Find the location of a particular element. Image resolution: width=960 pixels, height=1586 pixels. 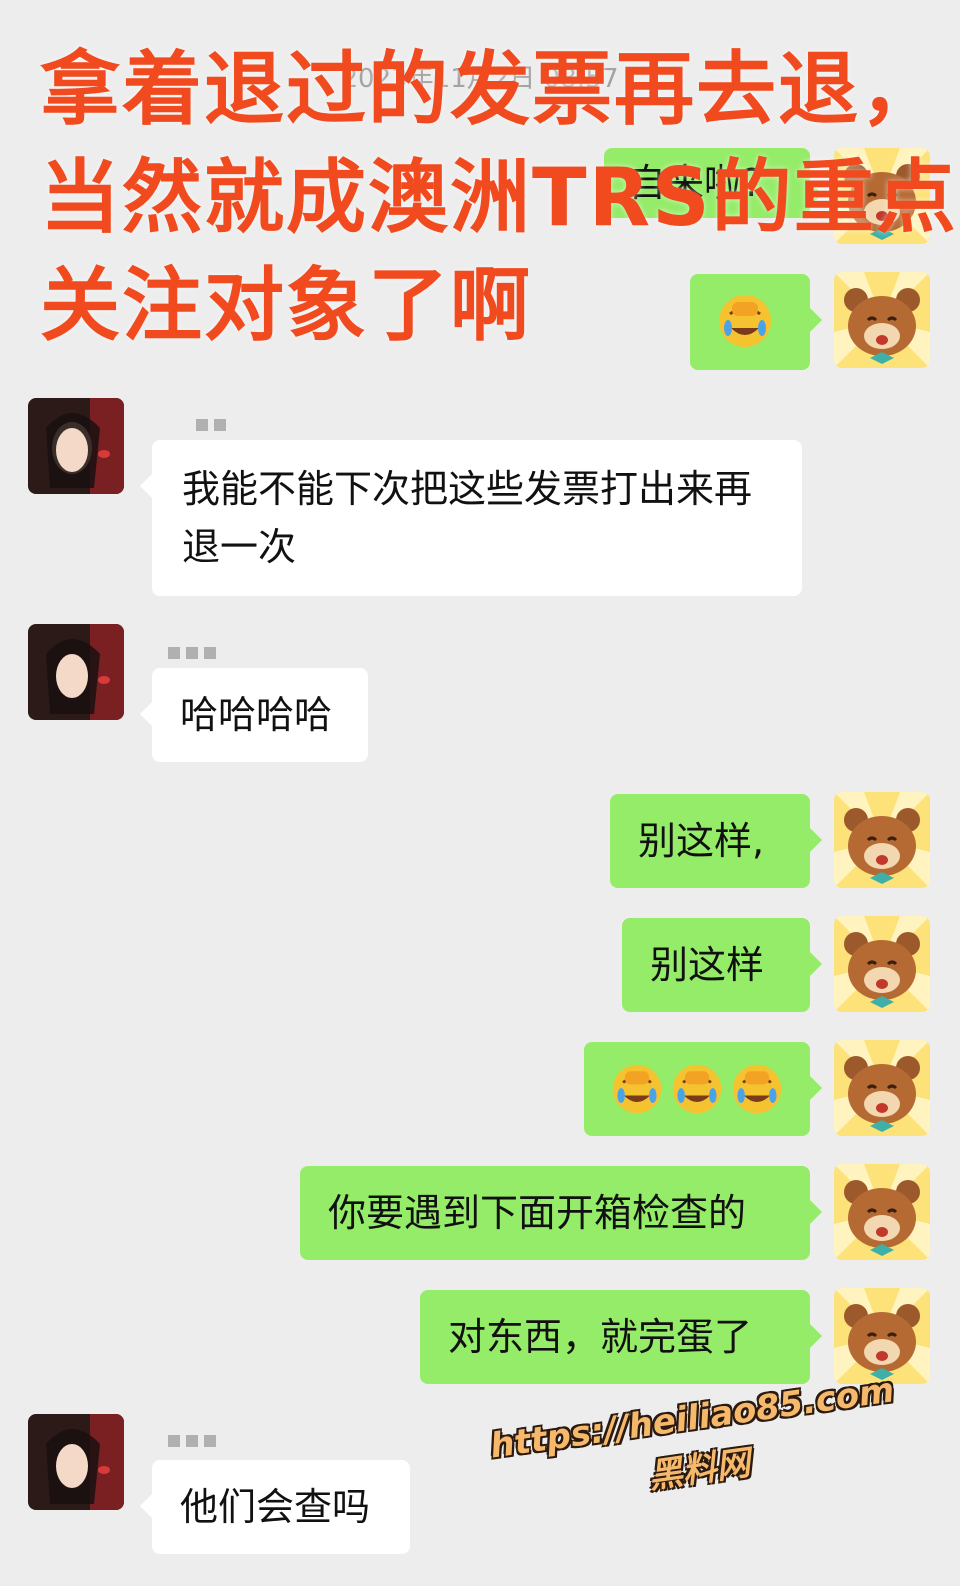

watermark: https://heiliao85.com 黑料网 is located at coordinates (697, 1459).